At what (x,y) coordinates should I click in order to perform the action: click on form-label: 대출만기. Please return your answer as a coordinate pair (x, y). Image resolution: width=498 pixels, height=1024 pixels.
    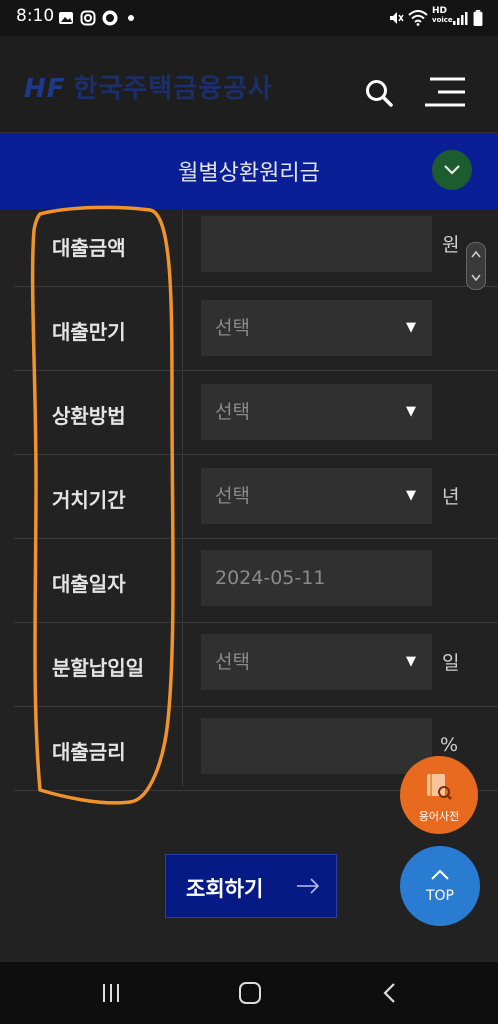
    Looking at the image, I should click on (89, 332).